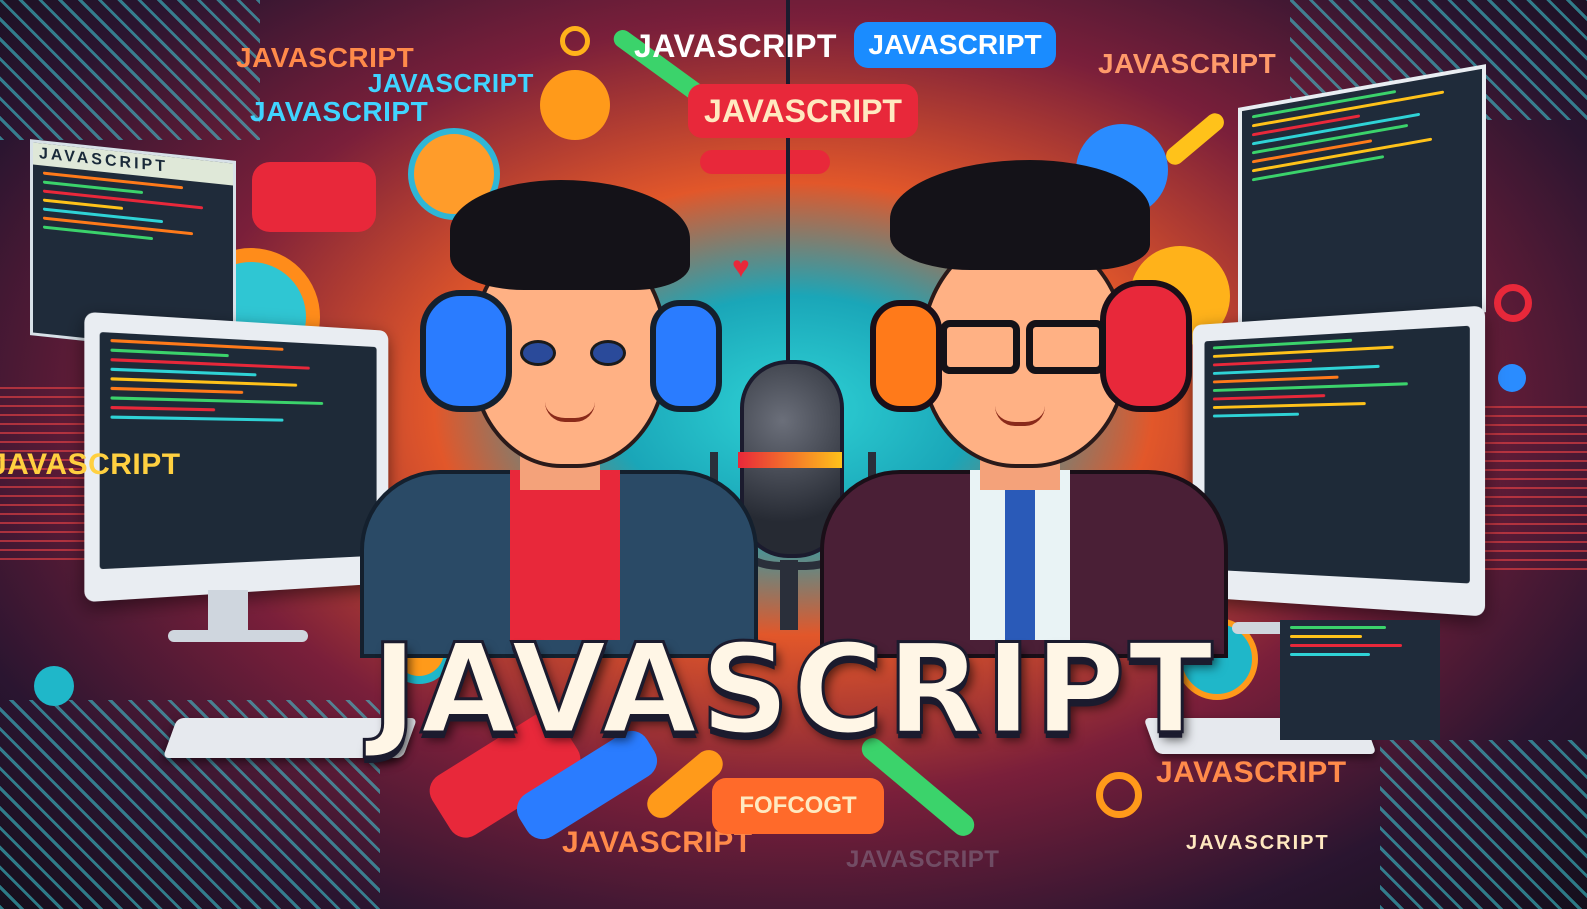  Describe the element at coordinates (793, 690) in the screenshot. I see `main-title: JAVASCRIPT` at that location.